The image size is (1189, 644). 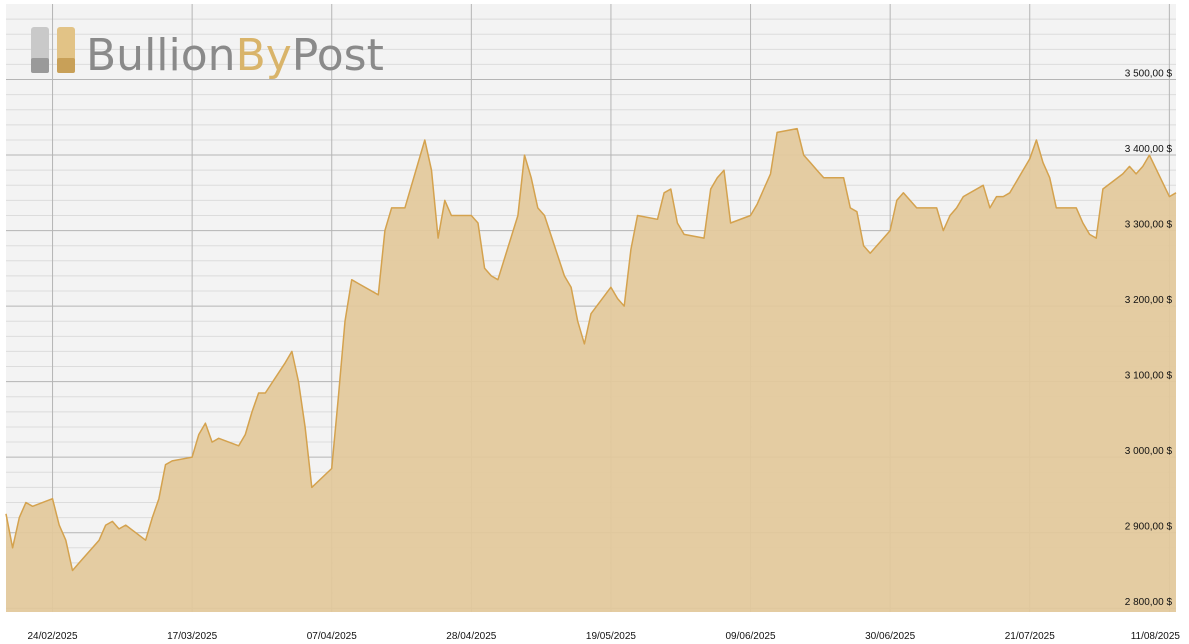 What do you see at coordinates (1156, 636) in the screenshot?
I see `x-tick-label: 11/08/2025` at bounding box center [1156, 636].